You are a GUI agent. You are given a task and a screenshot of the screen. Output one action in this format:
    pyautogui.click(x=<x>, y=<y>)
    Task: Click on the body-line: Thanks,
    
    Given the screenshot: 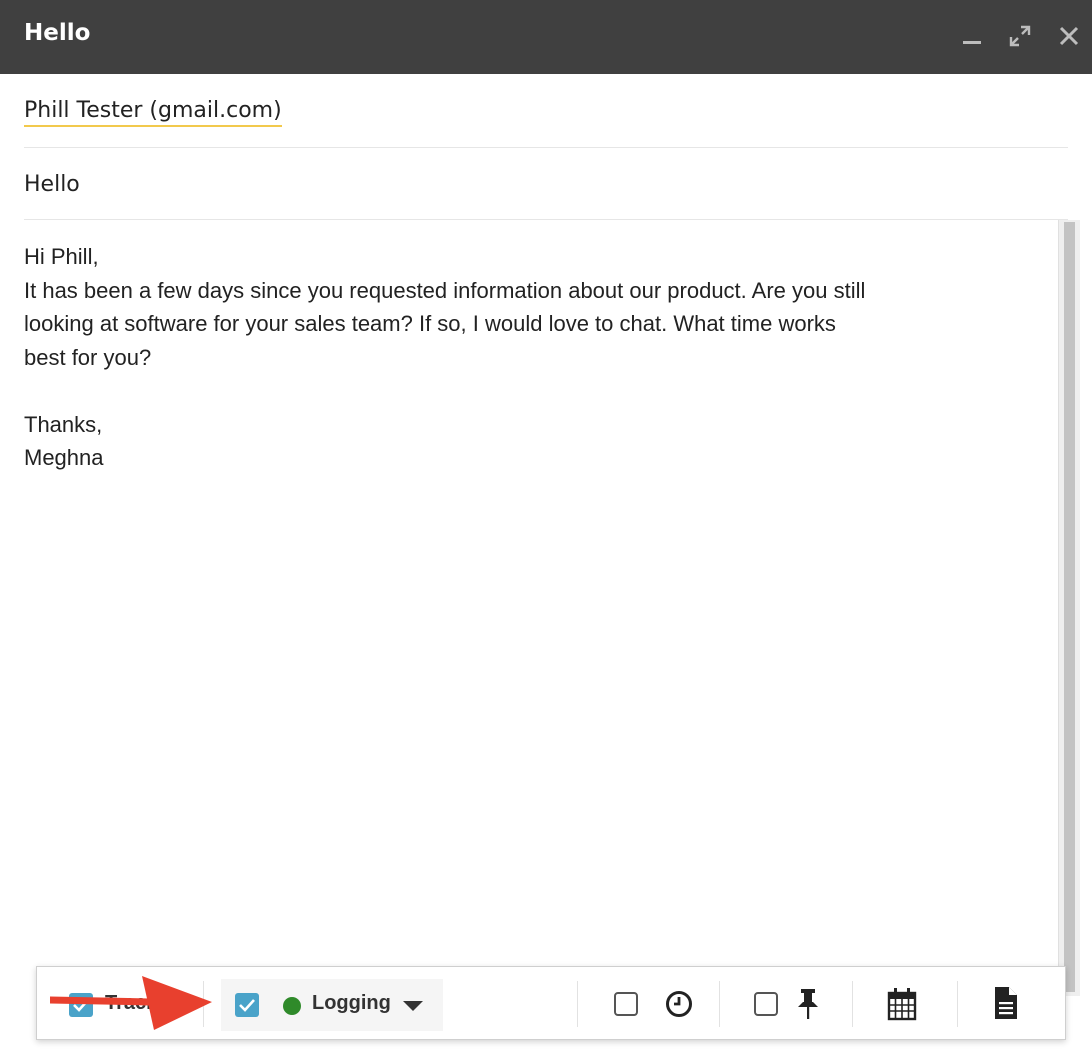 What is the action you would take?
    pyautogui.click(x=63, y=424)
    